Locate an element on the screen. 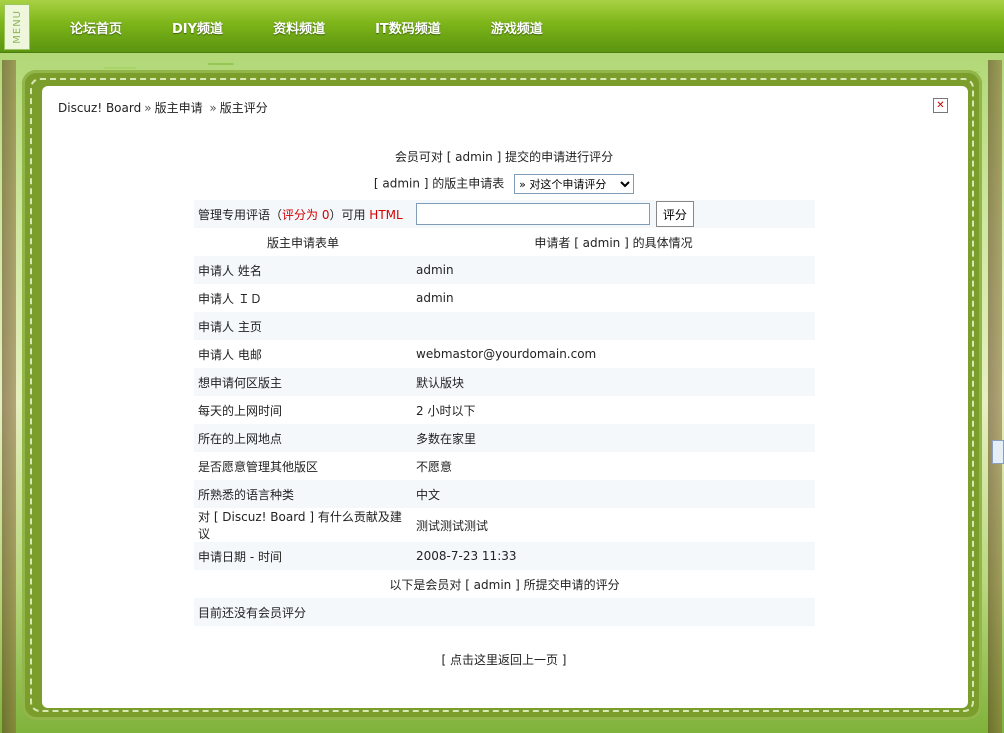 Image resolution: width=1004 pixels, height=733 pixels. ratings-empty-row: 目前还没有会员评分 is located at coordinates (504, 612).